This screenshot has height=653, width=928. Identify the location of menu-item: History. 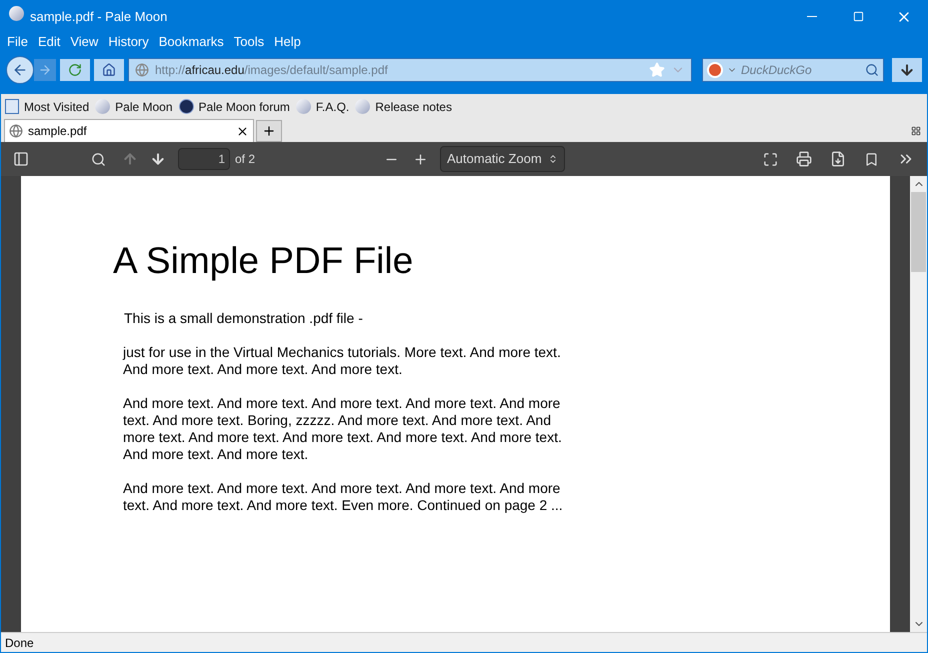
(128, 42).